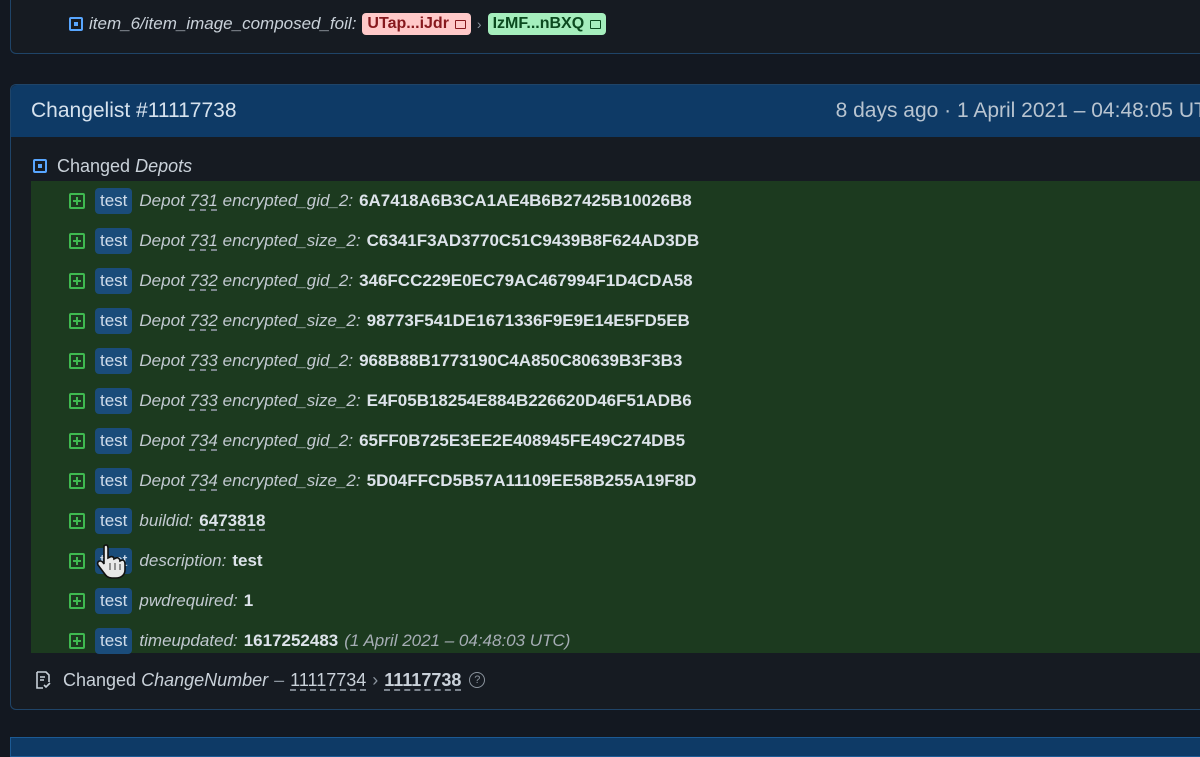 The width and height of the screenshot is (1200, 757). What do you see at coordinates (111, 561) in the screenshot?
I see `hand-cursor-icon` at bounding box center [111, 561].